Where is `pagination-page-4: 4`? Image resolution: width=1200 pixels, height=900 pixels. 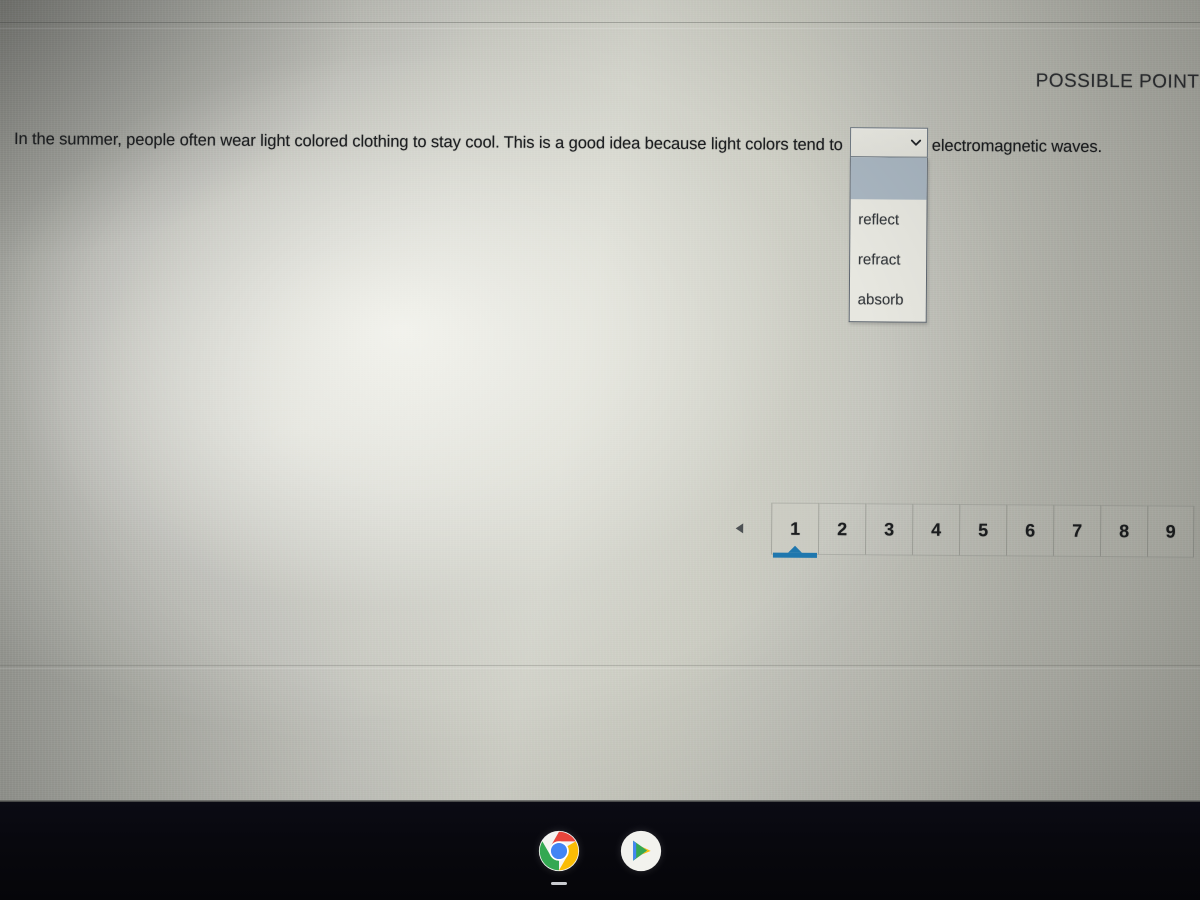
pagination-page-4: 4 is located at coordinates (935, 529).